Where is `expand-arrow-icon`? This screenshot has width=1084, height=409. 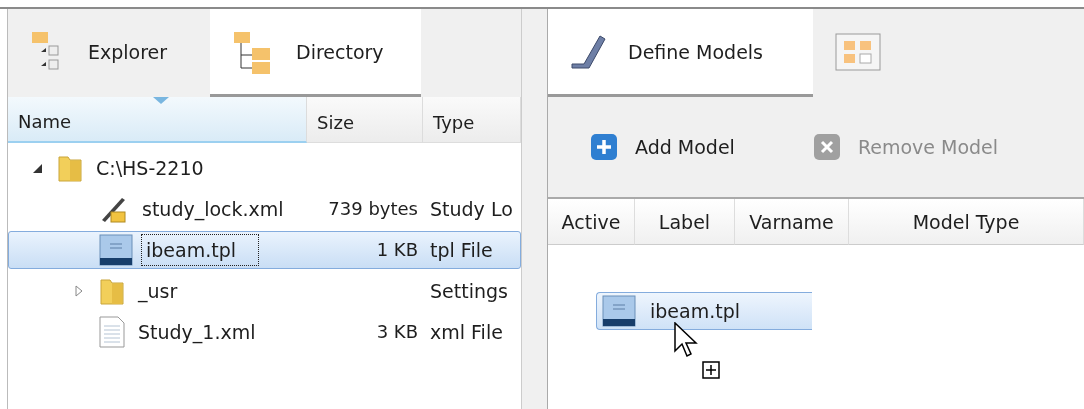
expand-arrow-icon is located at coordinates (79, 290).